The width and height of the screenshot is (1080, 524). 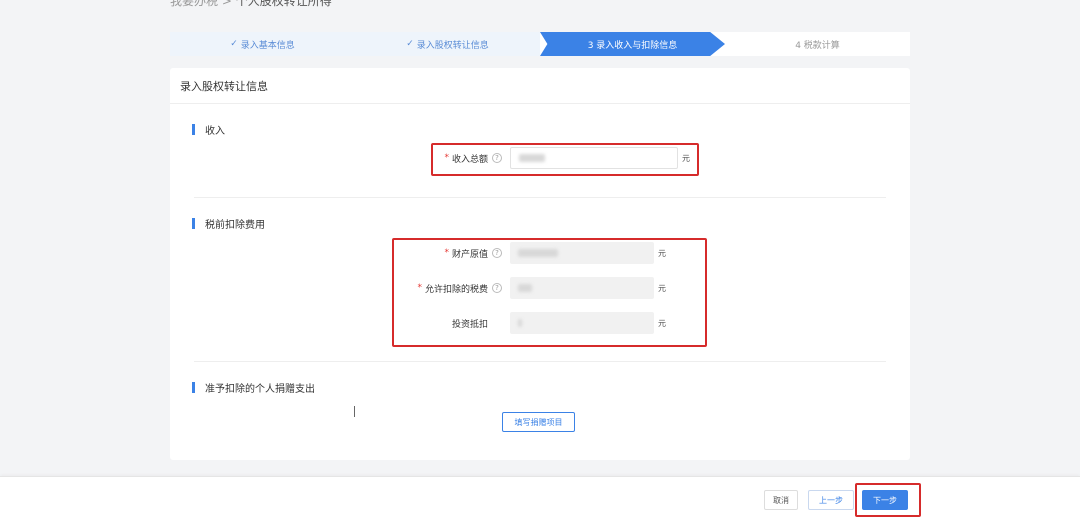 I want to click on breadcrumb-parent: 我要办税, so click(x=194, y=4).